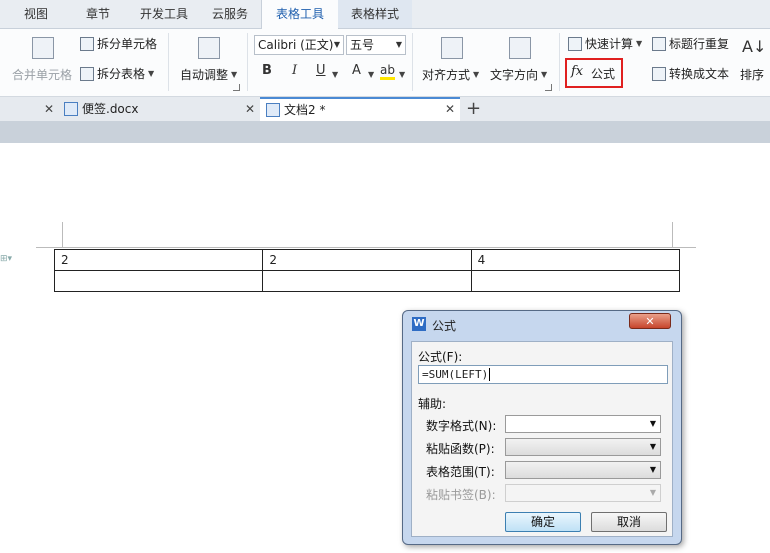 This screenshot has height=553, width=770. What do you see at coordinates (87, 73) in the screenshot?
I see `split-table-icon` at bounding box center [87, 73].